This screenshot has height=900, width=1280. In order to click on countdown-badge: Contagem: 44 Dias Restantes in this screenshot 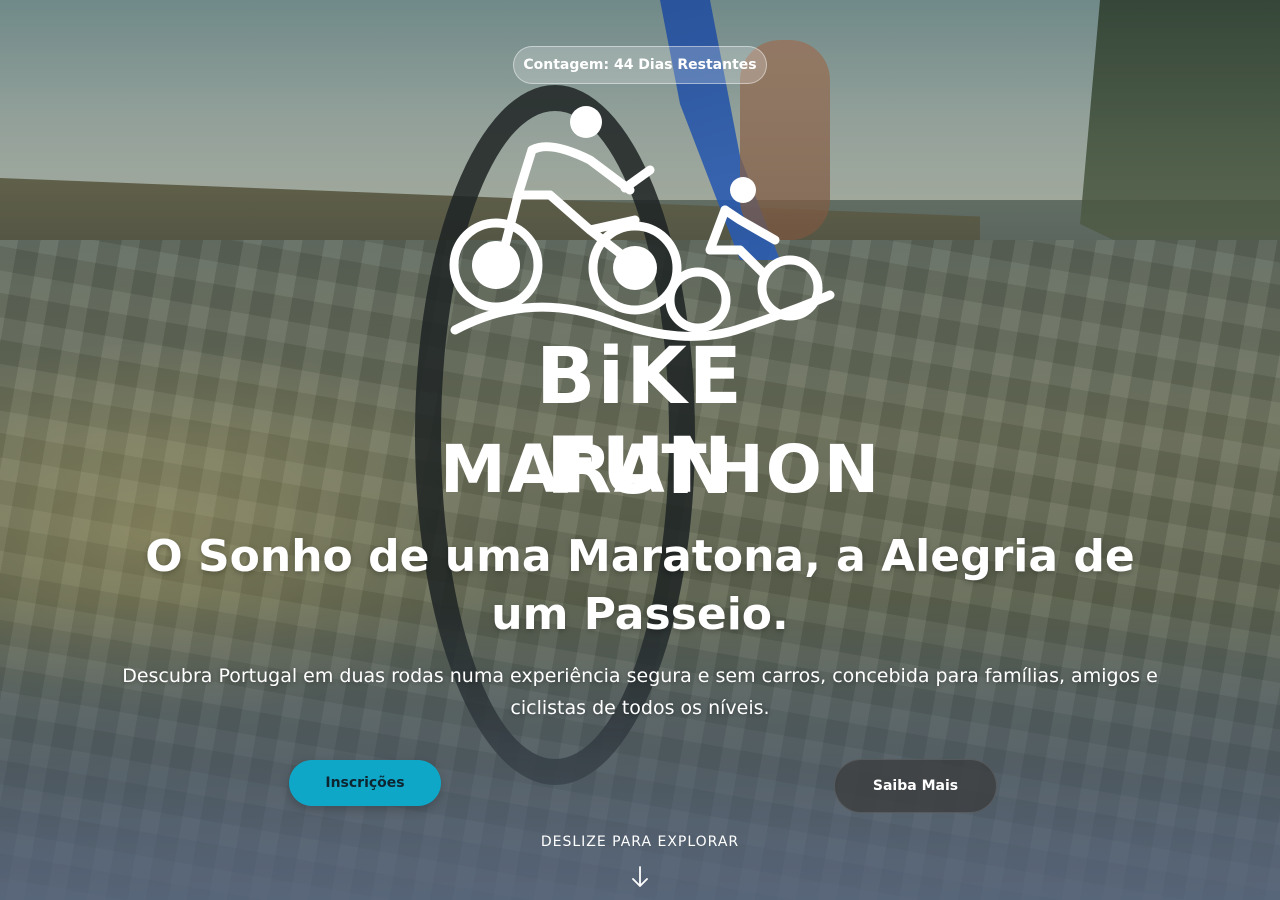, I will do `click(640, 65)`.